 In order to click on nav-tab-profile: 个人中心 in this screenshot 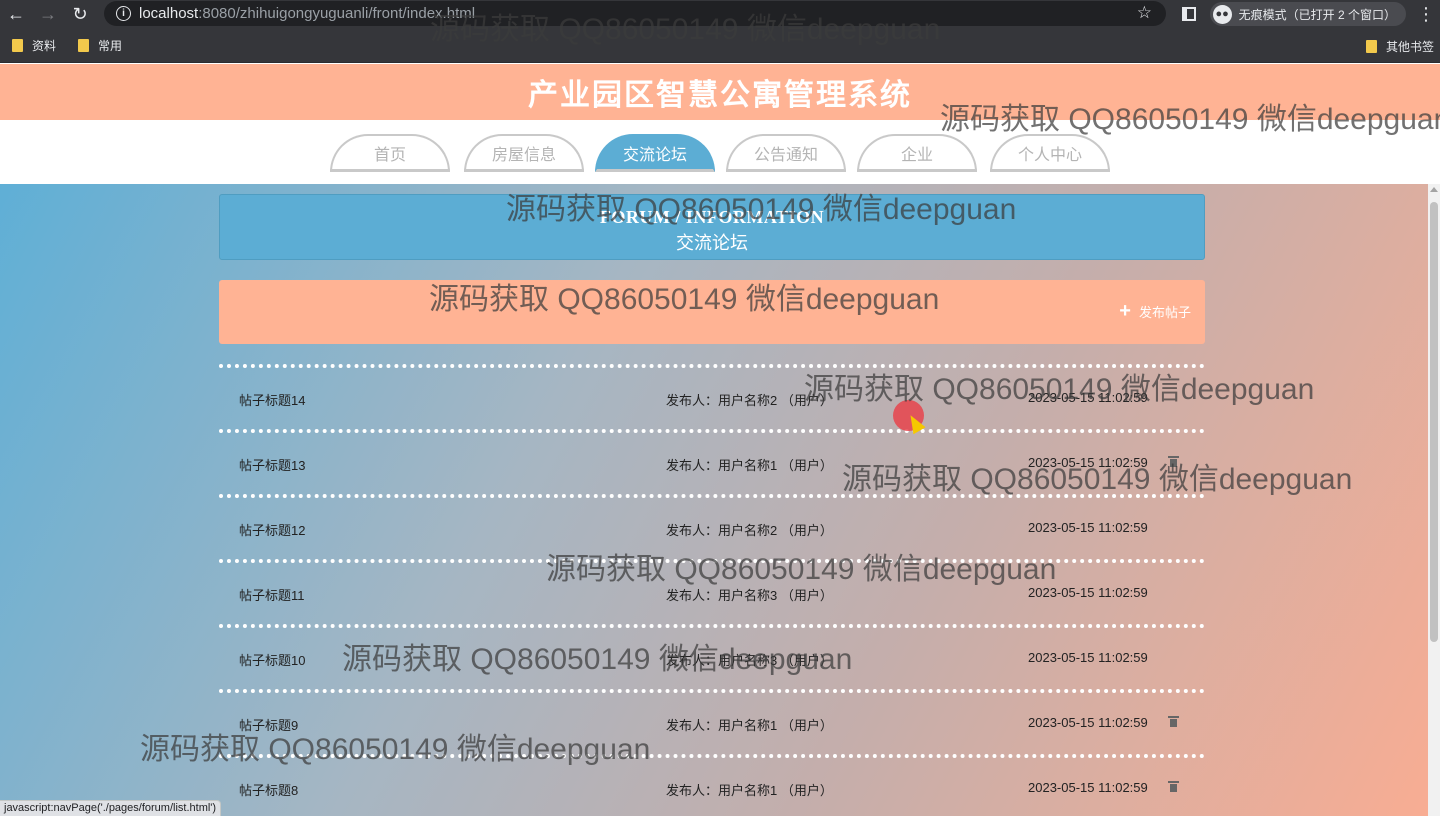, I will do `click(1050, 153)`.